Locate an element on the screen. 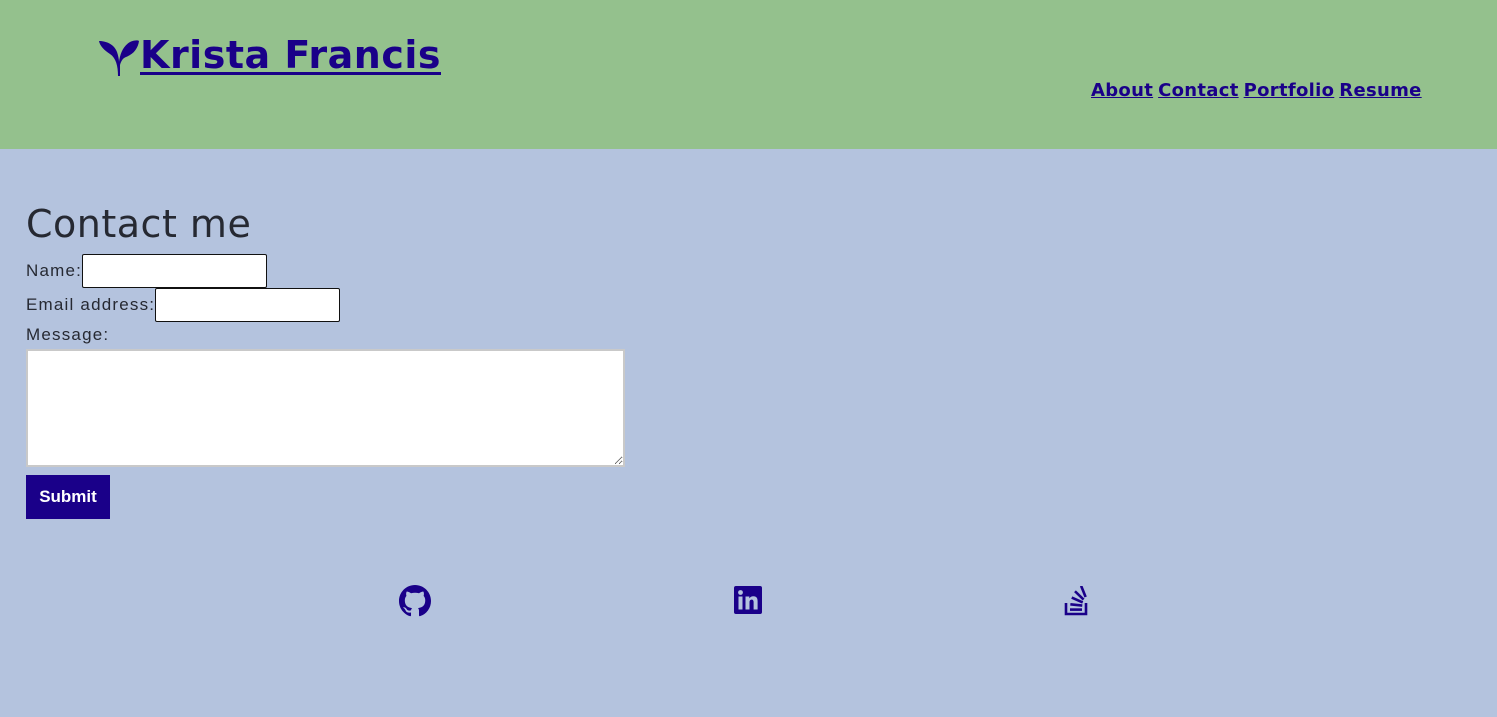 Image resolution: width=1497 pixels, height=717 pixels. main-nav: About Contact Portfolio Resume is located at coordinates (1256, 90).